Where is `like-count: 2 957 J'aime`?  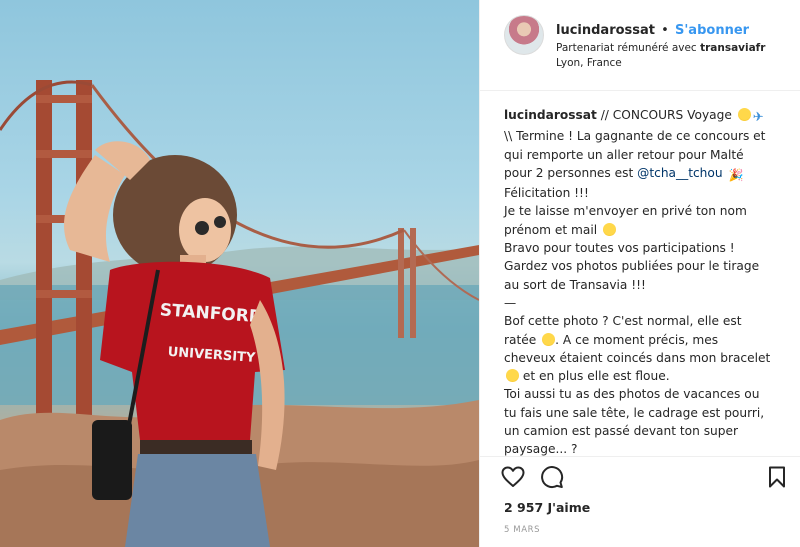 like-count: 2 957 J'aime is located at coordinates (547, 507).